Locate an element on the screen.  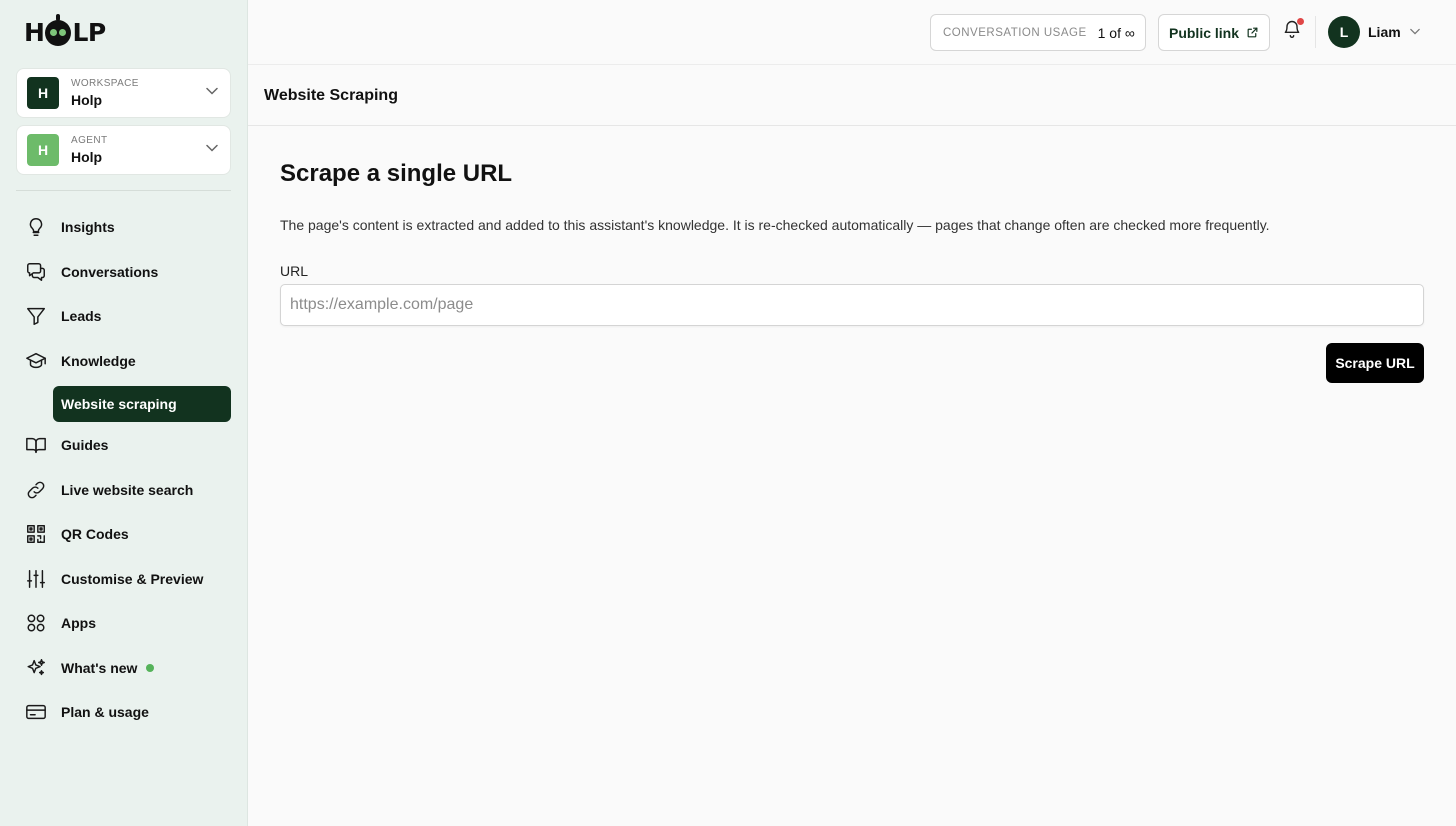
sidebar-item-insights: Insights is located at coordinates (69, 227).